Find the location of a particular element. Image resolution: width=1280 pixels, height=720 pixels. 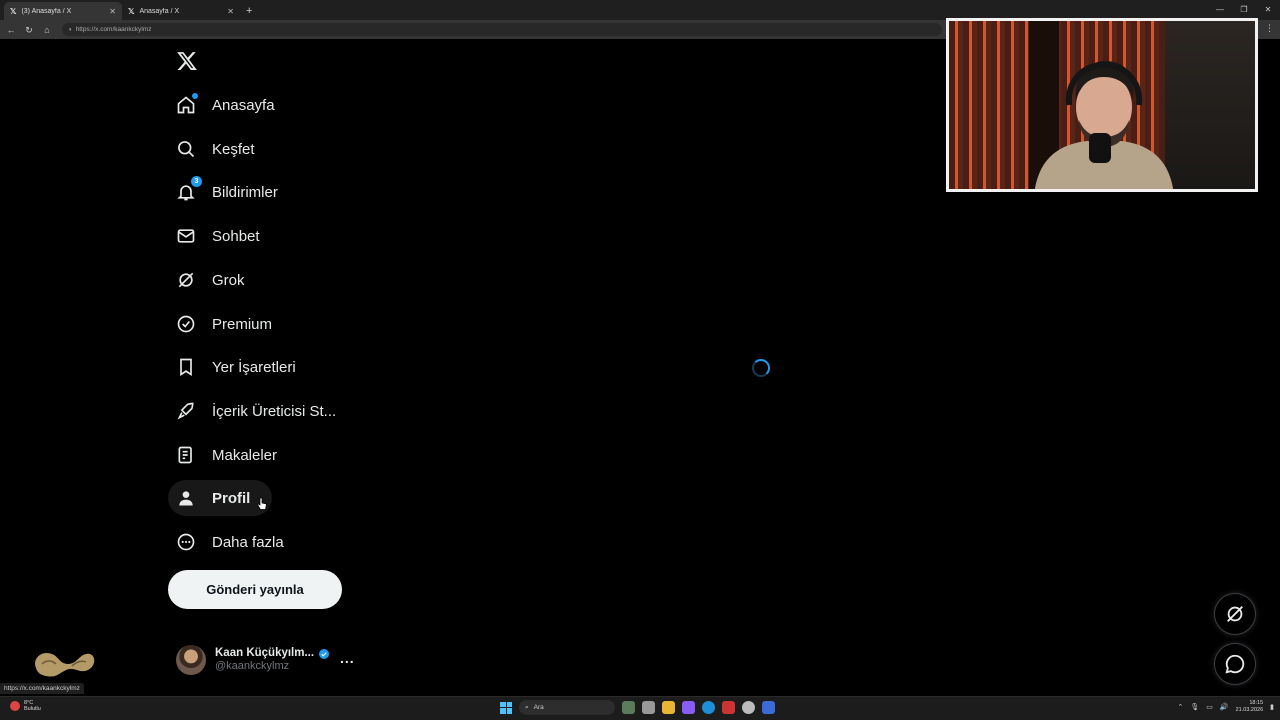

sidebar-item-bookmarks: Yer İşaretleri is located at coordinates (236, 367).